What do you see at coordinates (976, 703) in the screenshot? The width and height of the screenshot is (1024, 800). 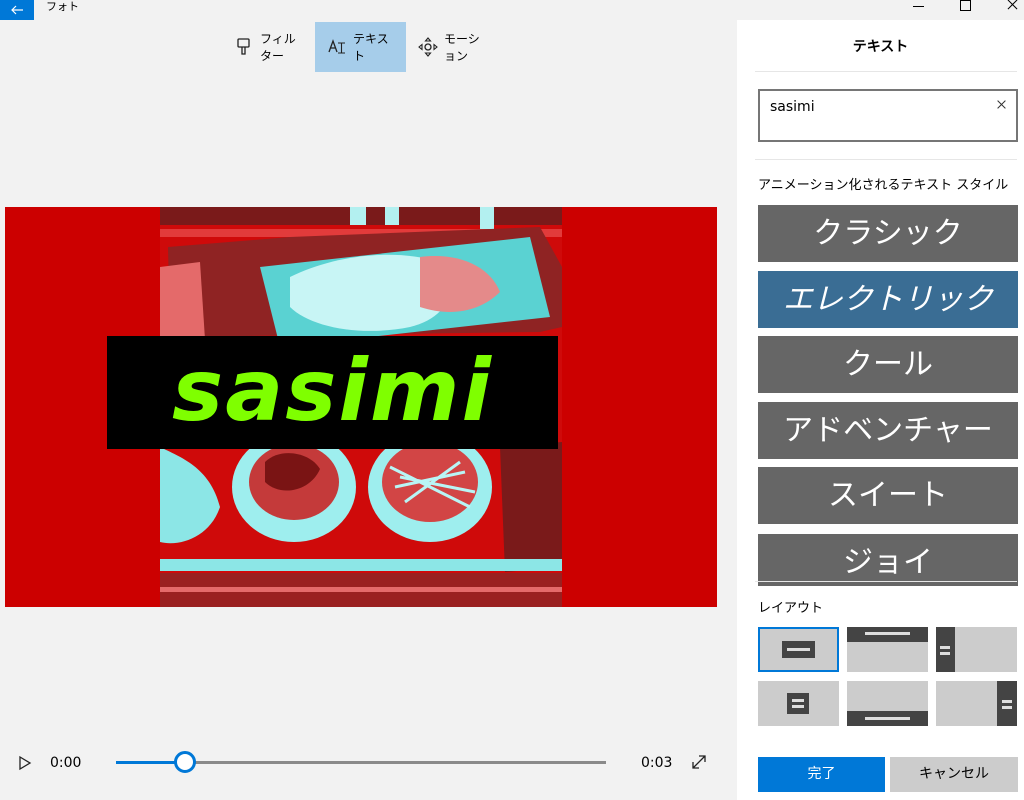 I see `layout-right-bar` at bounding box center [976, 703].